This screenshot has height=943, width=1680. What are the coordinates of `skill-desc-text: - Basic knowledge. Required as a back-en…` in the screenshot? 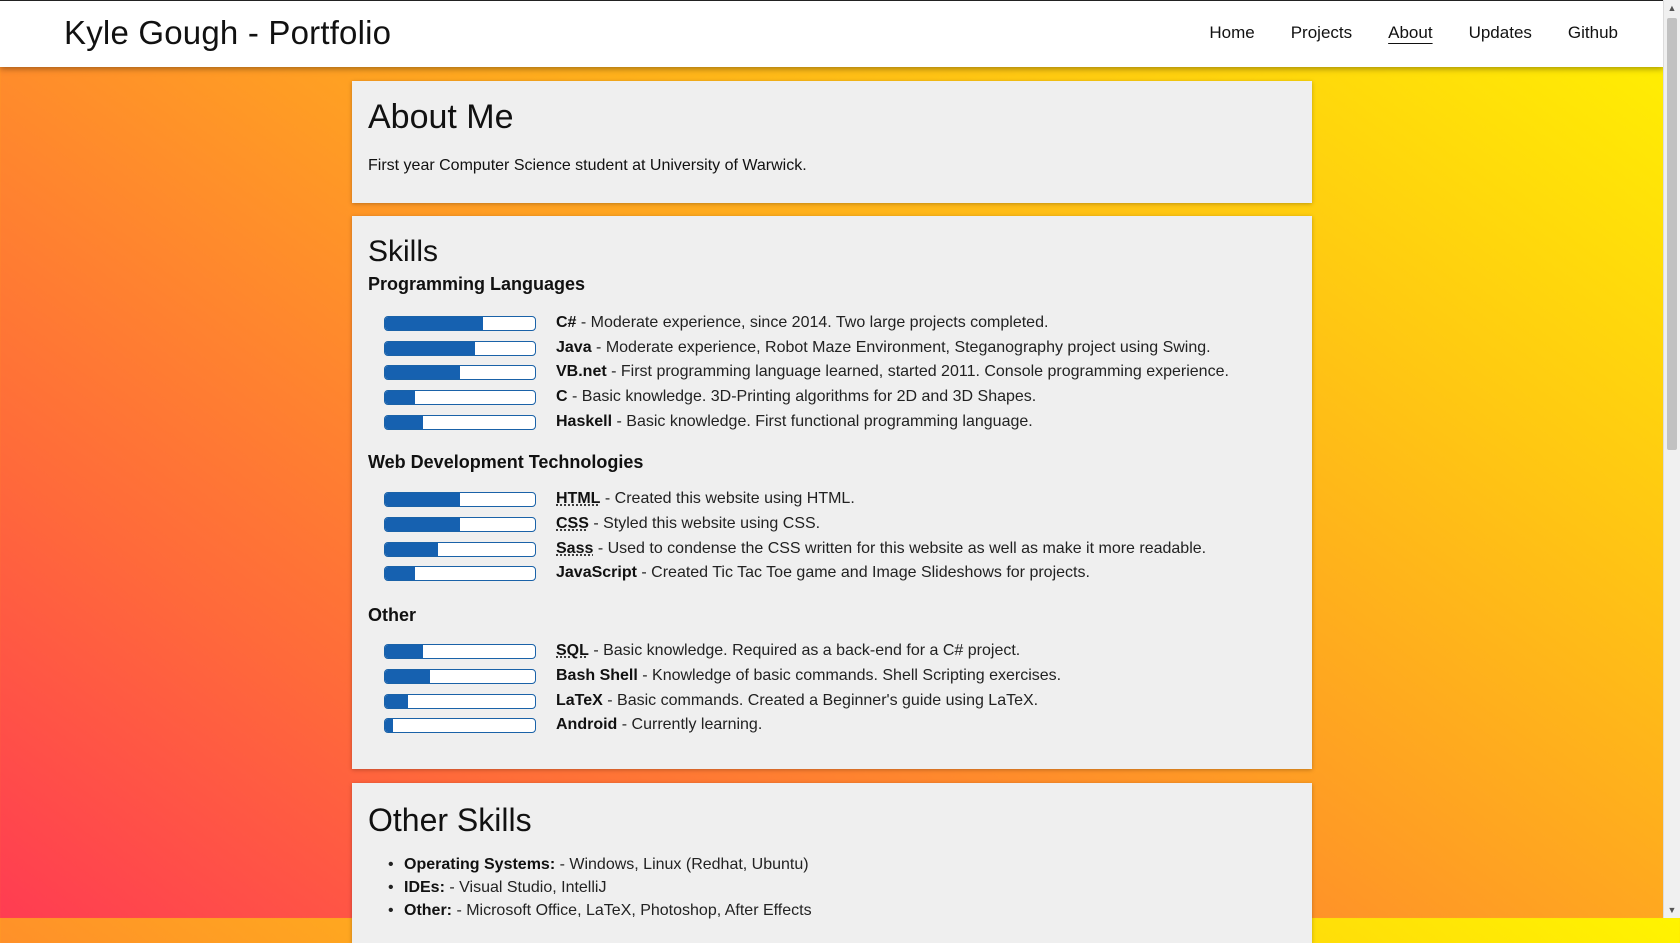 It's located at (804, 650).